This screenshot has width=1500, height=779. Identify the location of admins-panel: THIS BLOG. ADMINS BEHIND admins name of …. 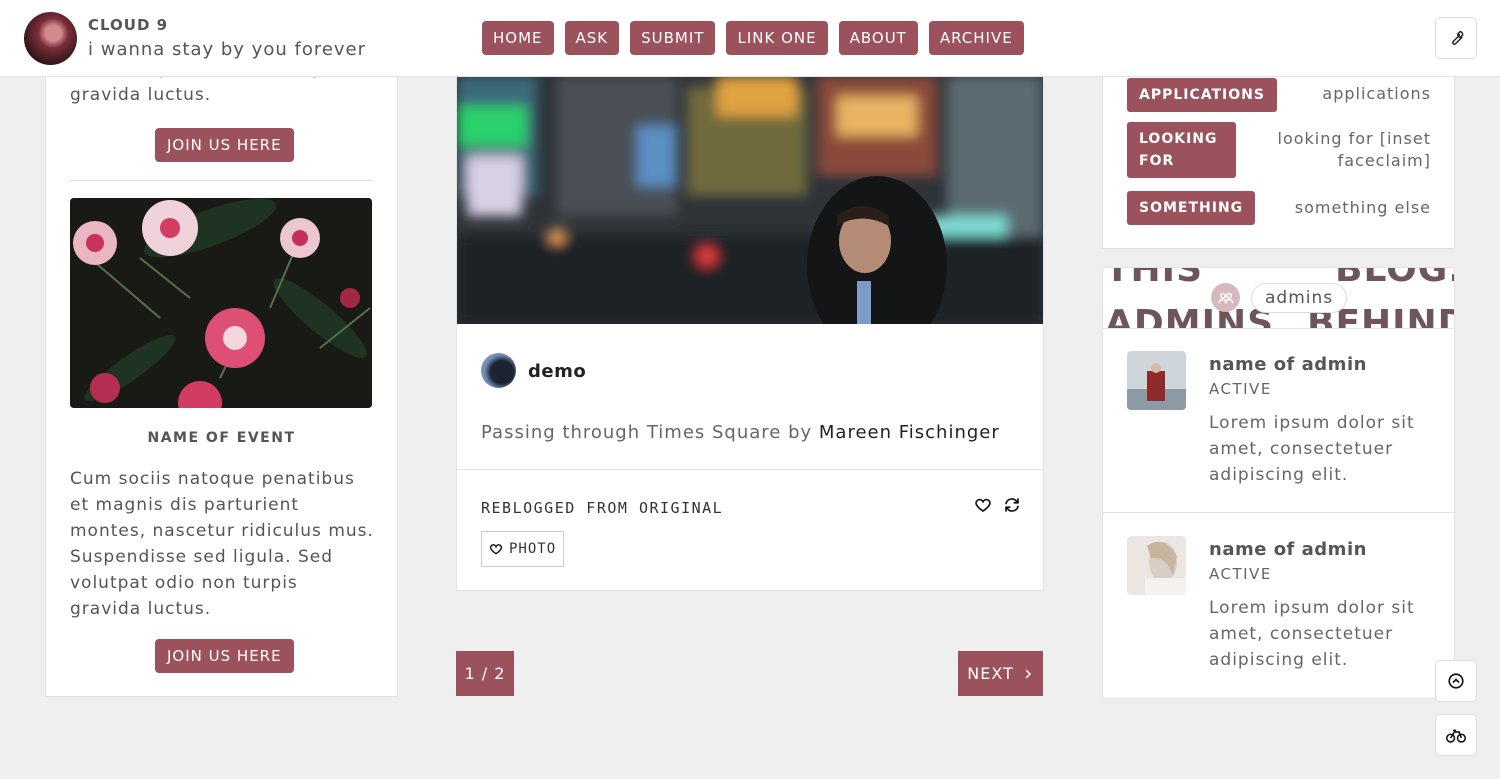
(1278, 483).